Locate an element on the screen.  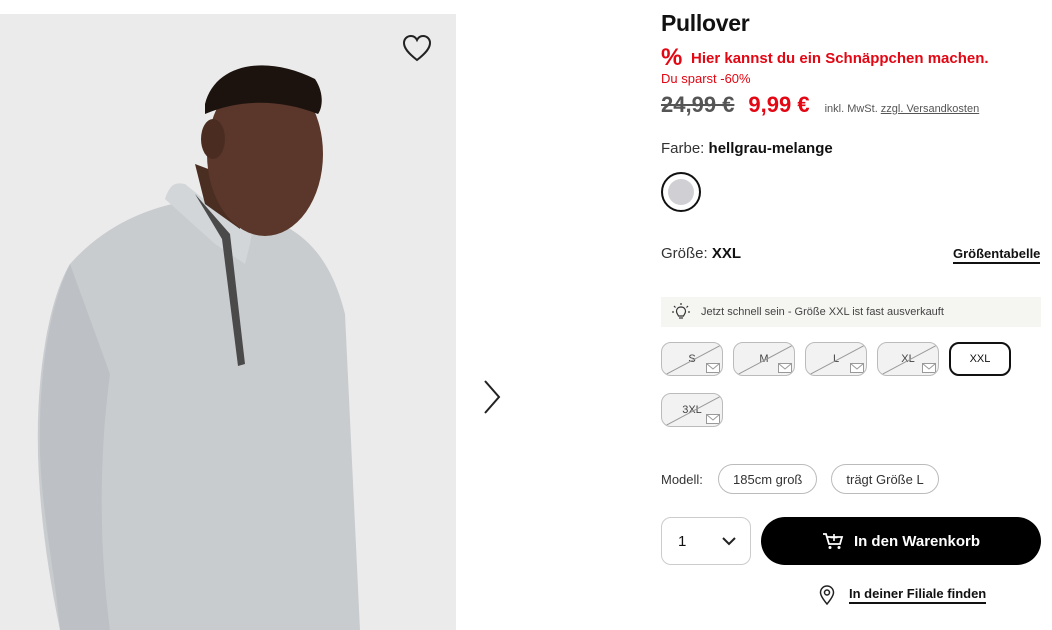
size-option-xxl: XXL is located at coordinates (980, 359).